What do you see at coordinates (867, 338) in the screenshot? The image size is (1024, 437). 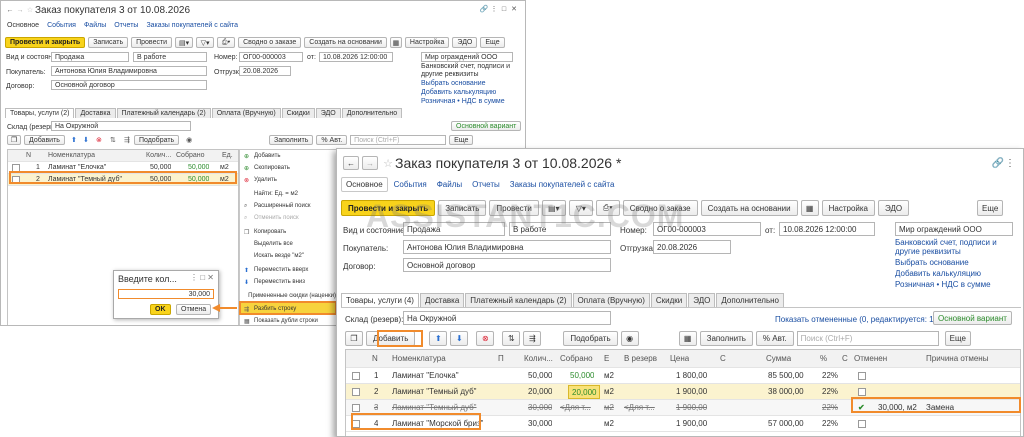 I see `table-search-input: Поиск (Ctrl+F)` at bounding box center [867, 338].